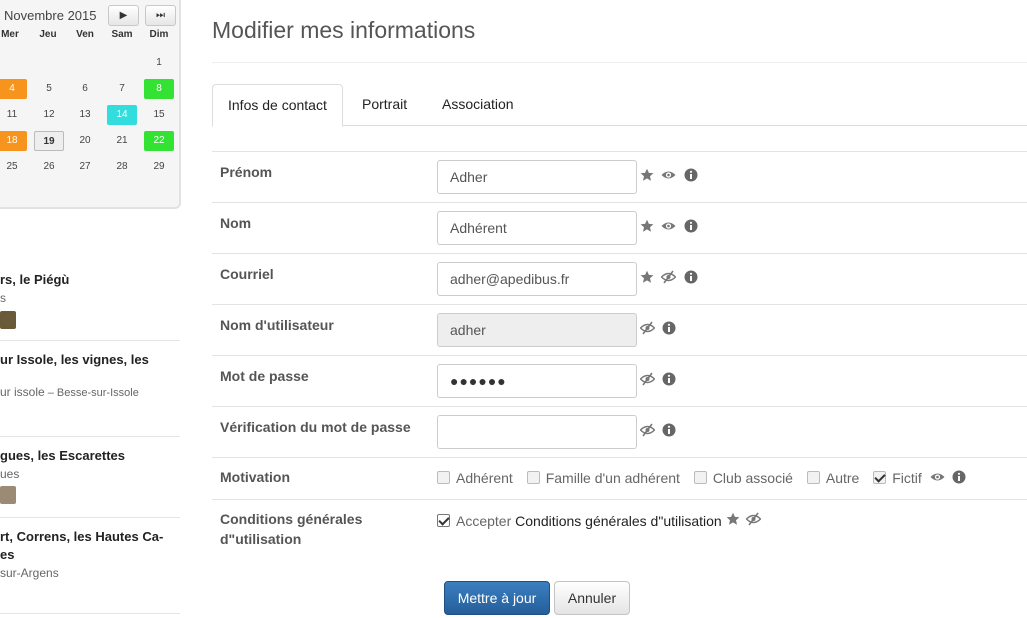 The width and height of the screenshot is (1027, 618). I want to click on calendar-day: 1, so click(159, 63).